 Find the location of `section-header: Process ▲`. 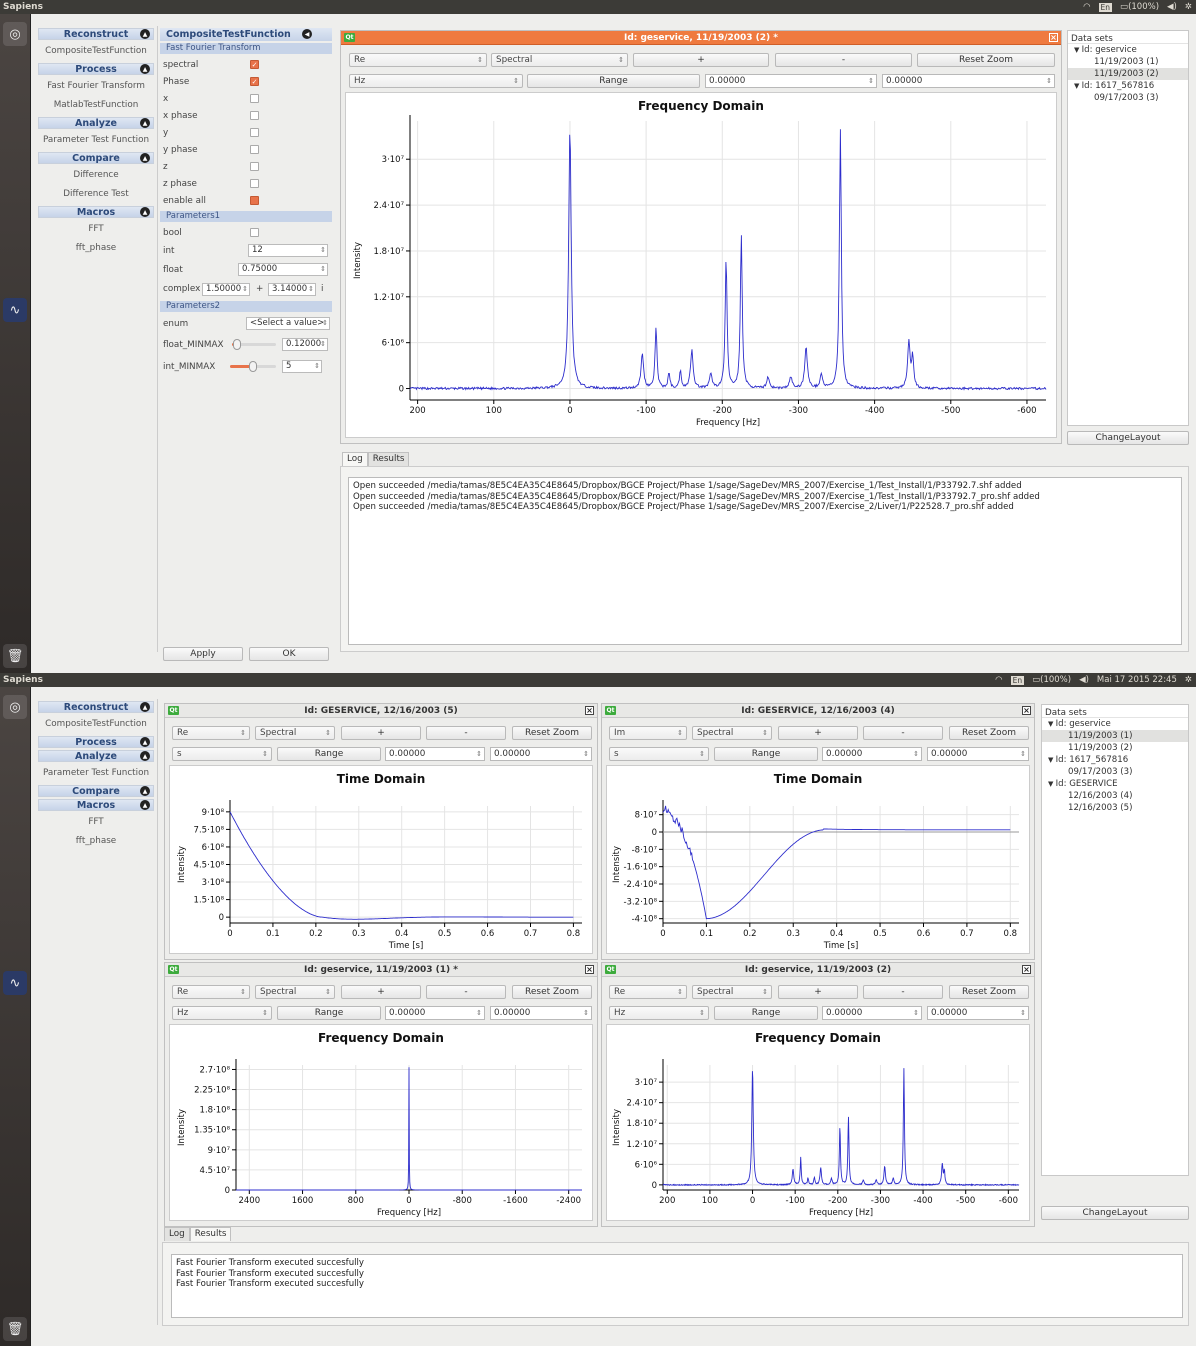

section-header: Process ▲ is located at coordinates (96, 69).